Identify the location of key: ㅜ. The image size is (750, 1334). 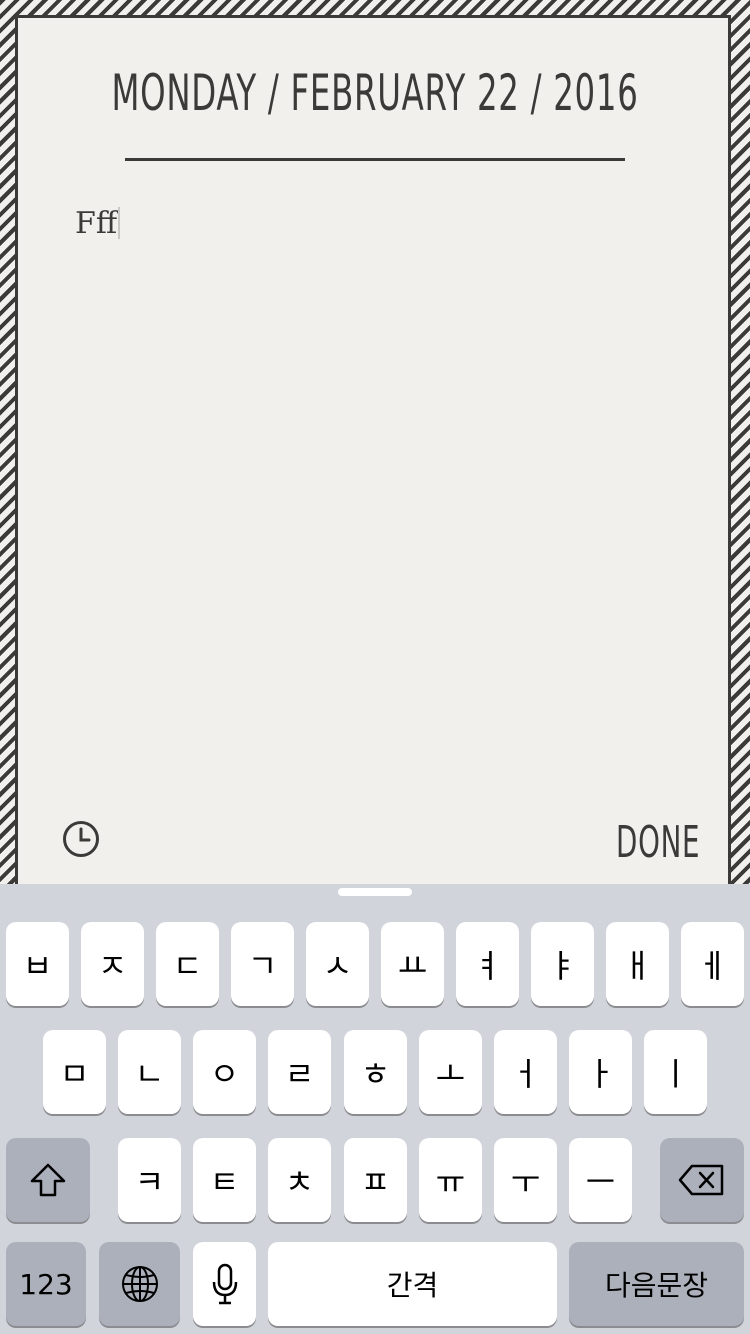
(525, 1180).